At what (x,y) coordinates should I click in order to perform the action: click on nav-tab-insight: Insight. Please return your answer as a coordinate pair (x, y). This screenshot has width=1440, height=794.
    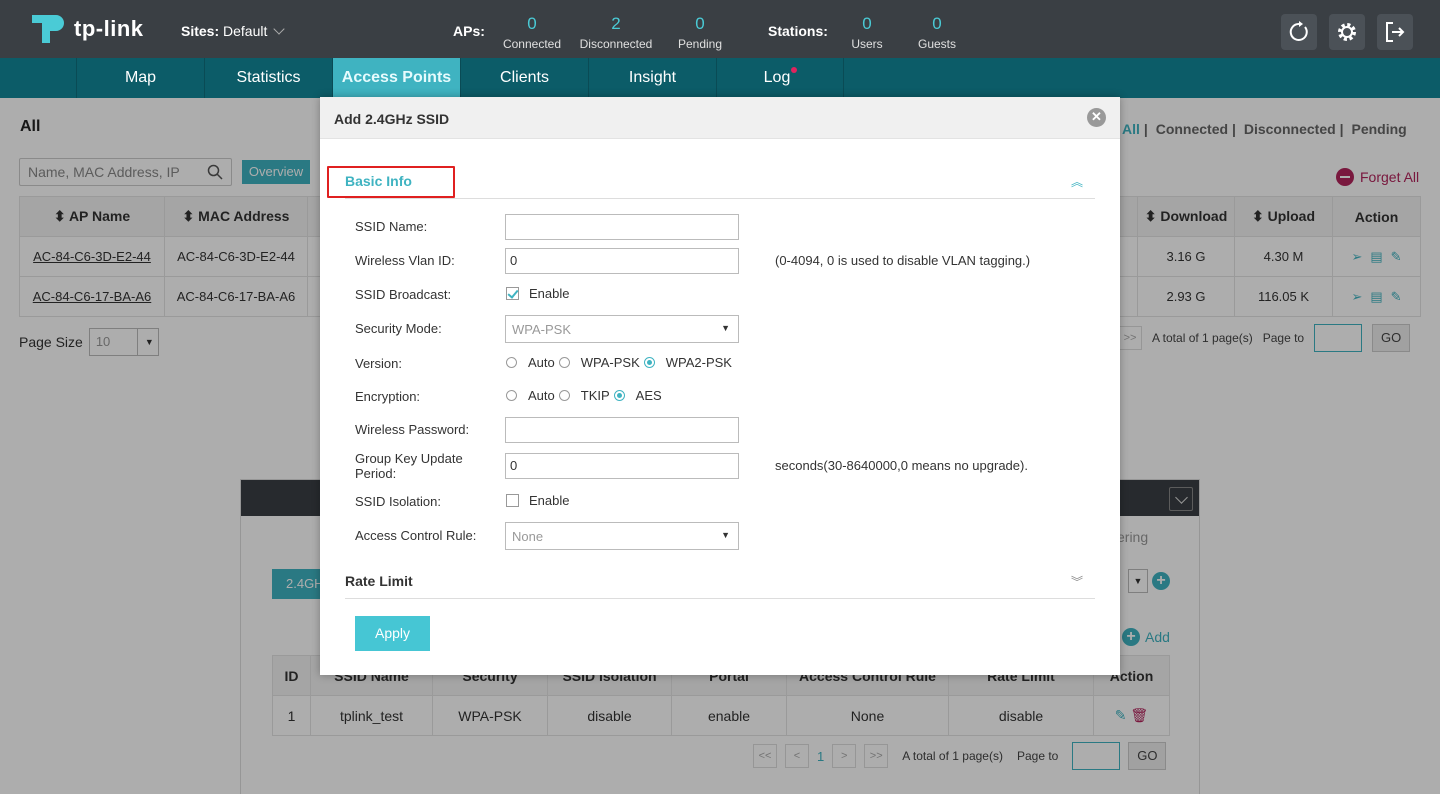
    Looking at the image, I should click on (652, 78).